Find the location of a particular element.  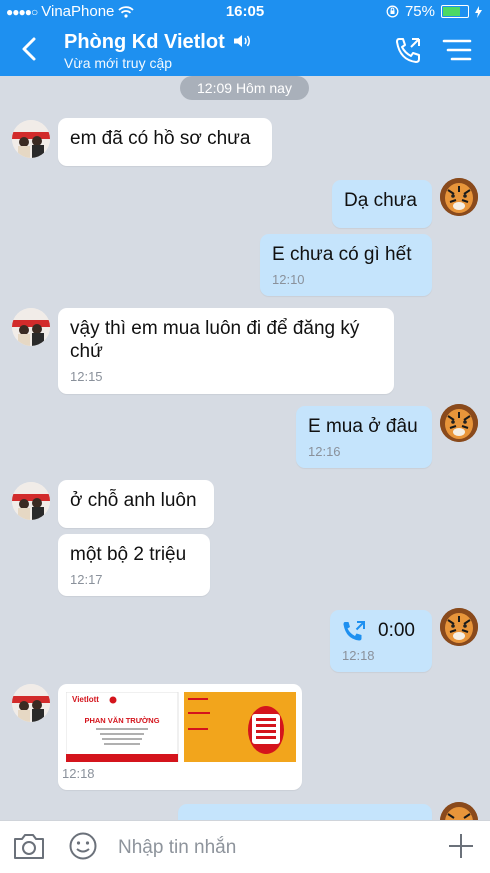

speaker-icon is located at coordinates (242, 41).